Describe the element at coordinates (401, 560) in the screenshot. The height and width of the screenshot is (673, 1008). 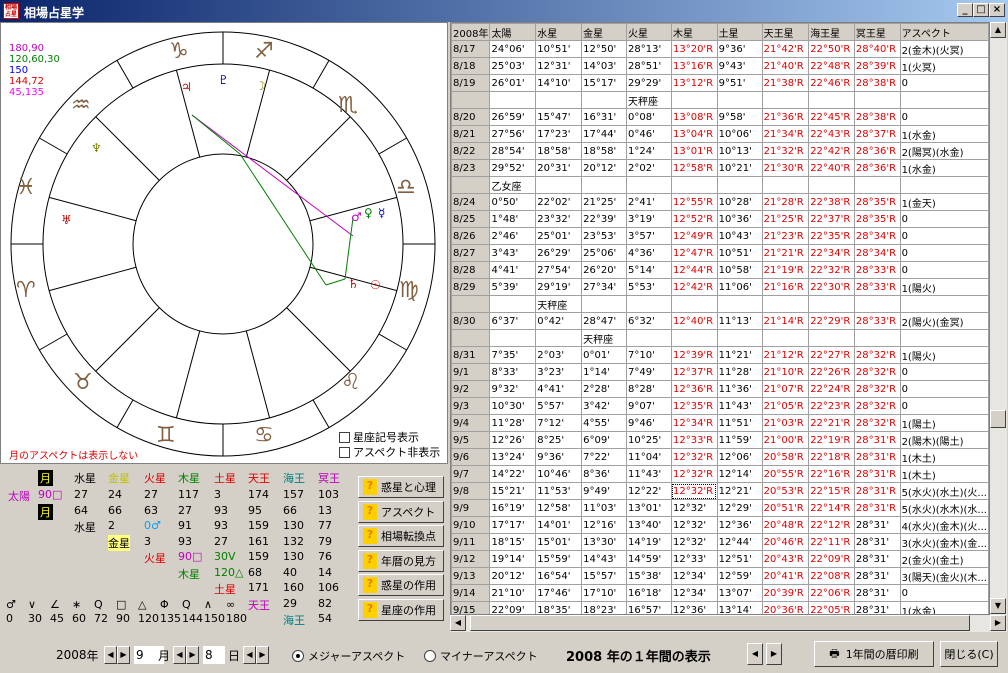
I see `info-button: ? 年暦の見方` at that location.